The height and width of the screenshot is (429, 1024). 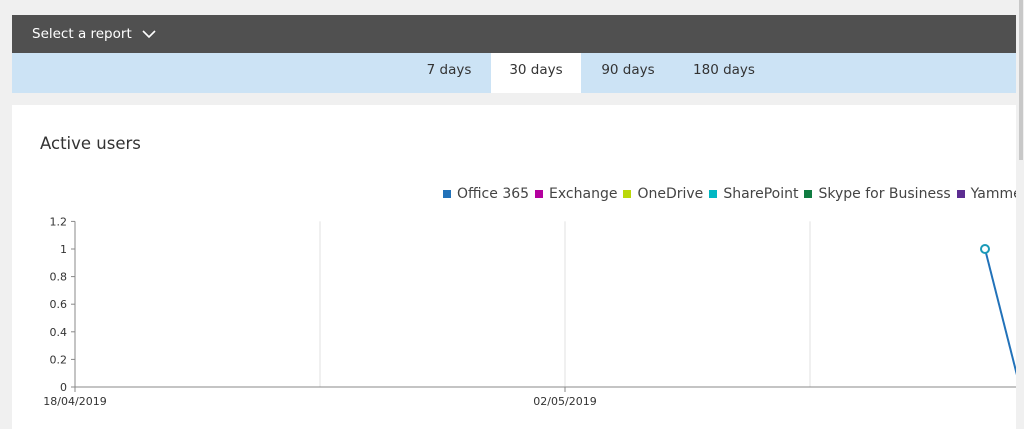 I want to click on y-tick-label: 1.2, so click(x=59, y=221).